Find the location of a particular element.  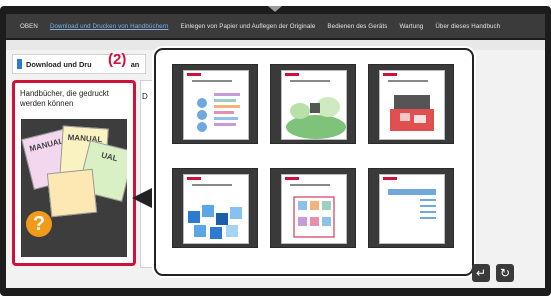

manuals-illustration: MANUAL MANUAL UAL ? is located at coordinates (74, 188).